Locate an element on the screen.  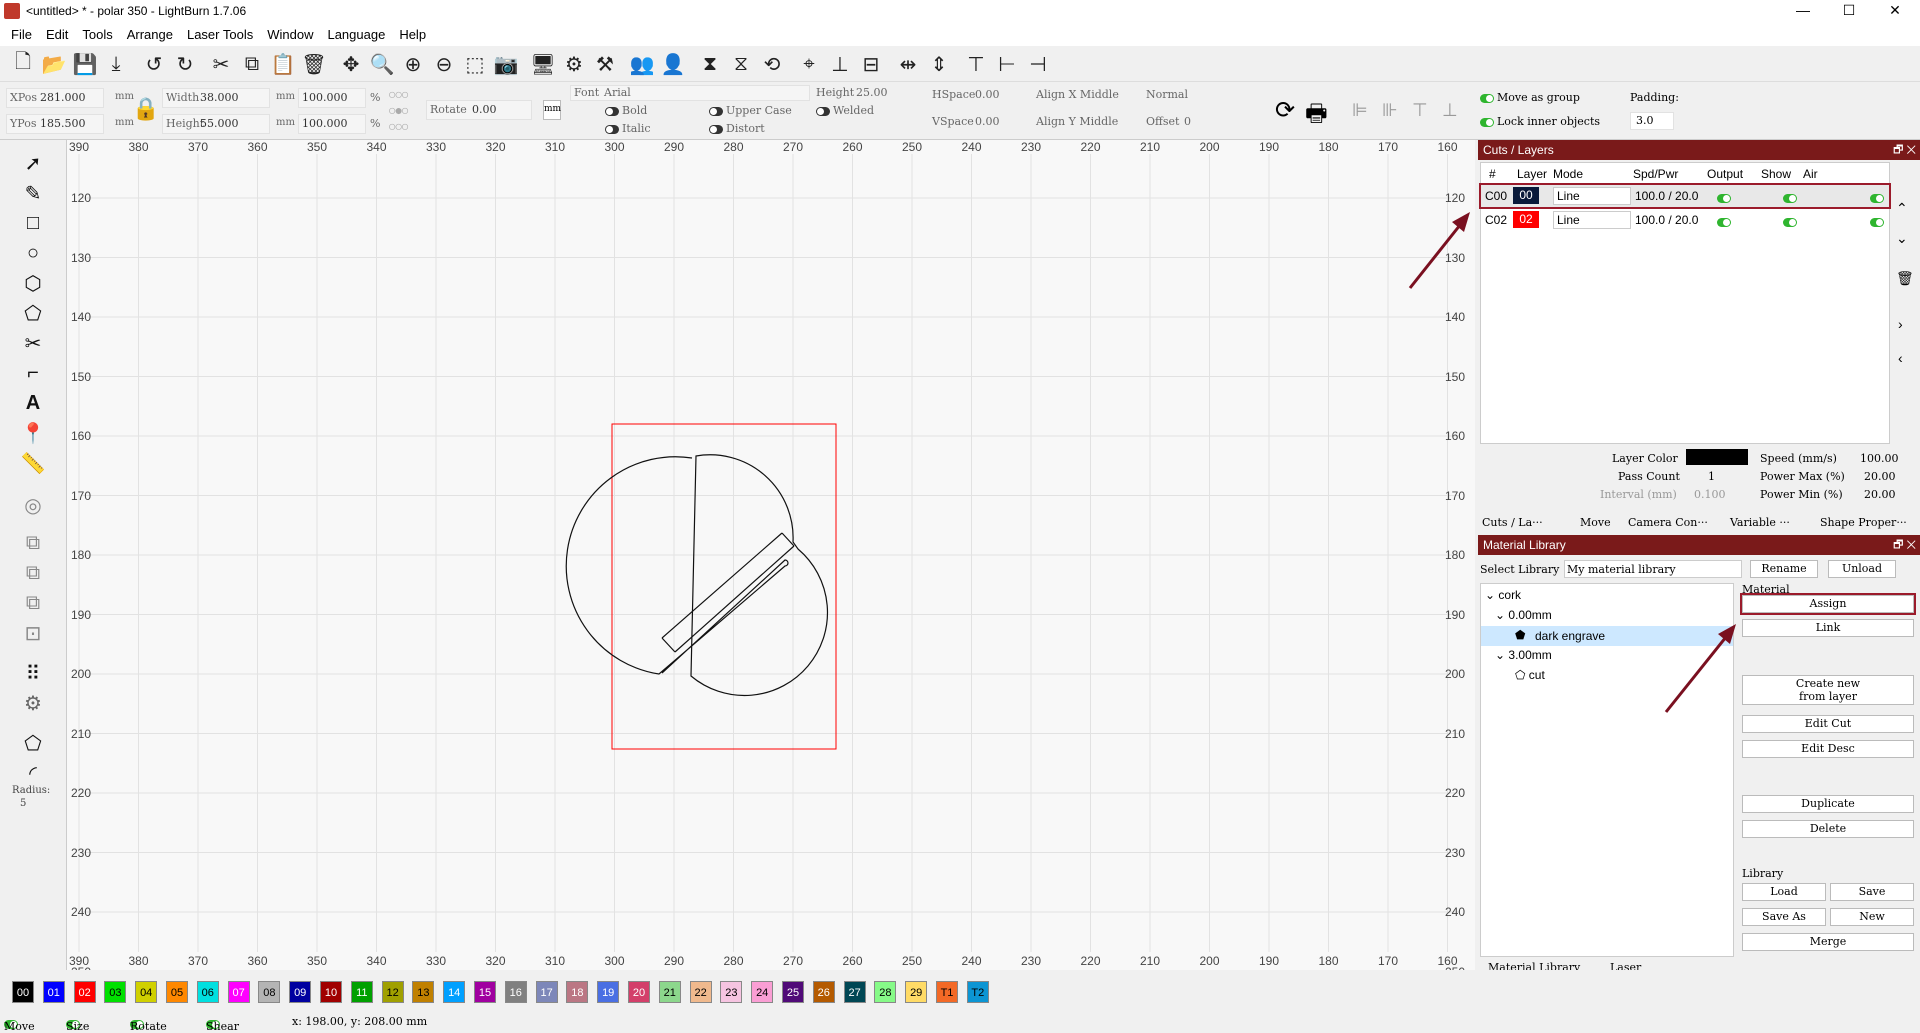
palette-swatch-04: 04 is located at coordinates (146, 992).